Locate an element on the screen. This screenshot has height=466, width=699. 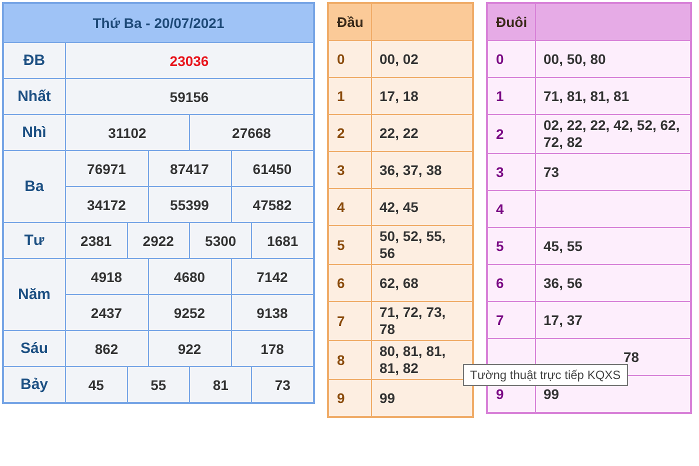
prize-number: 55399 is located at coordinates (189, 204).